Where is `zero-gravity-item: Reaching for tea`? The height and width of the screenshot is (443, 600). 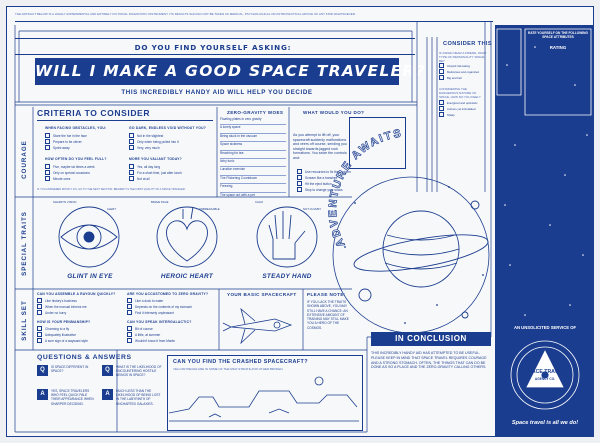
zero-gravity-item: Reaching for tea is located at coordinates (253, 155).